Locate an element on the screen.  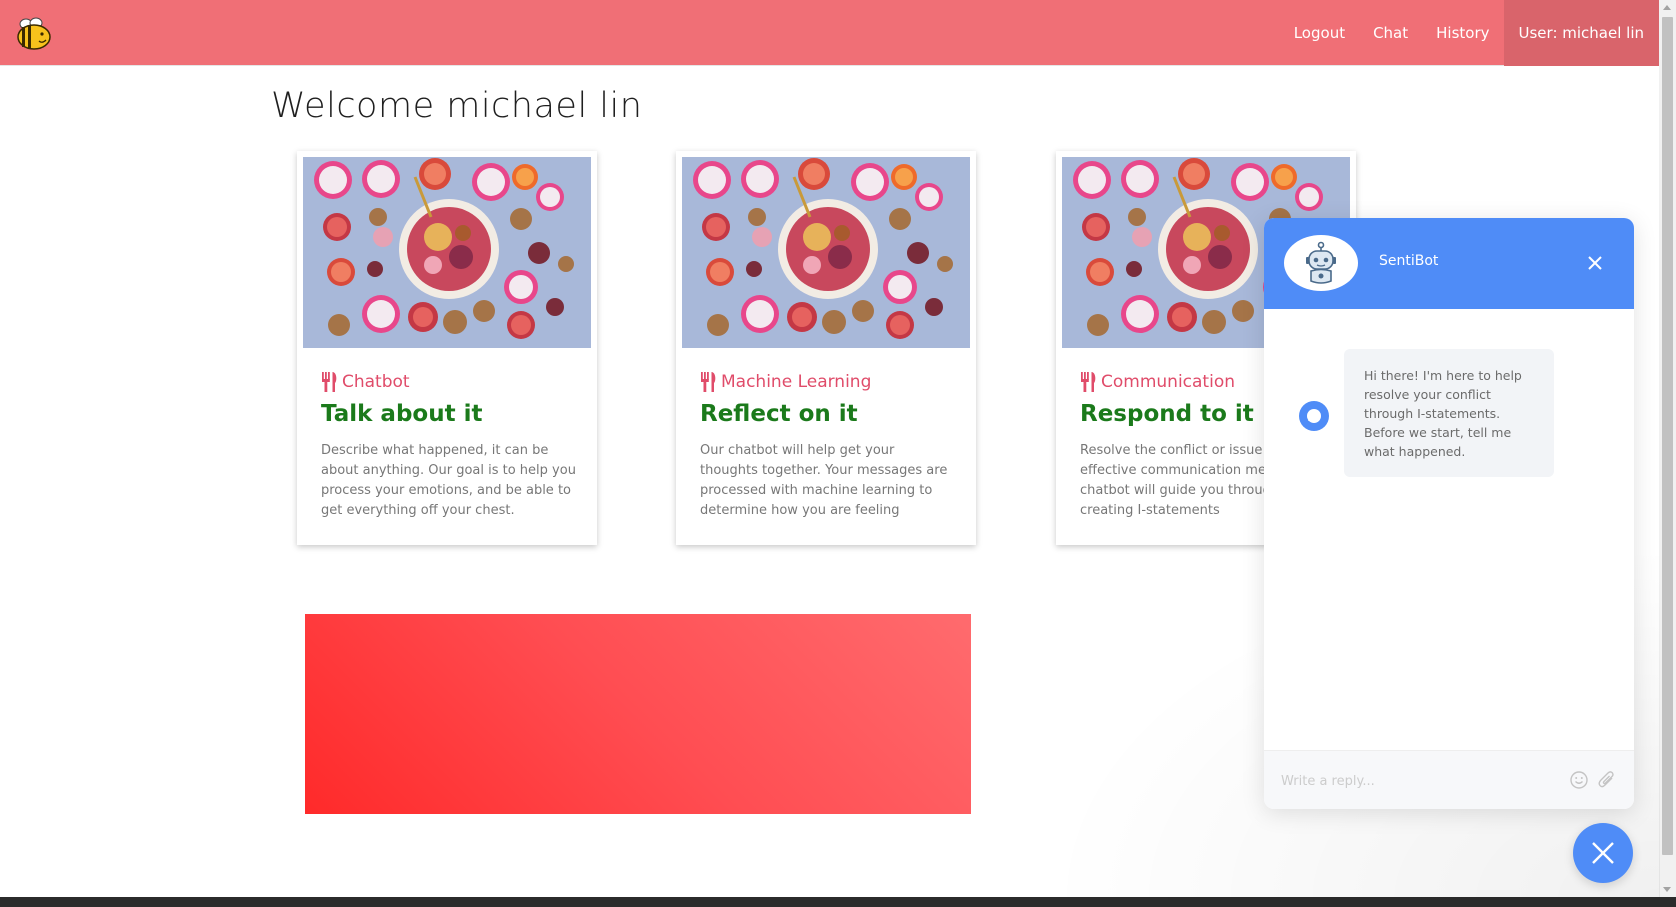
page-title: Welcome michael lin is located at coordinates (457, 106).